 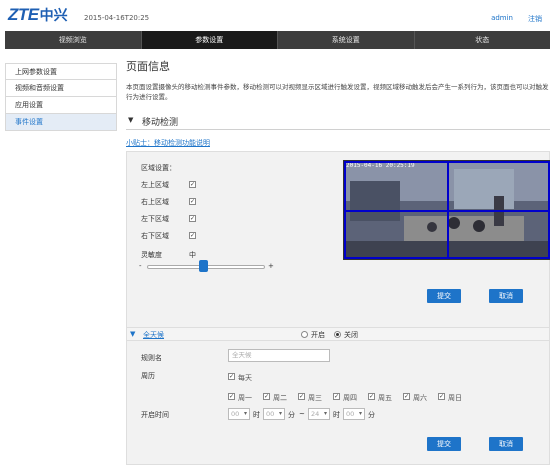 What do you see at coordinates (354, 414) in the screenshot?
I see `end-min-select: 00` at bounding box center [354, 414].